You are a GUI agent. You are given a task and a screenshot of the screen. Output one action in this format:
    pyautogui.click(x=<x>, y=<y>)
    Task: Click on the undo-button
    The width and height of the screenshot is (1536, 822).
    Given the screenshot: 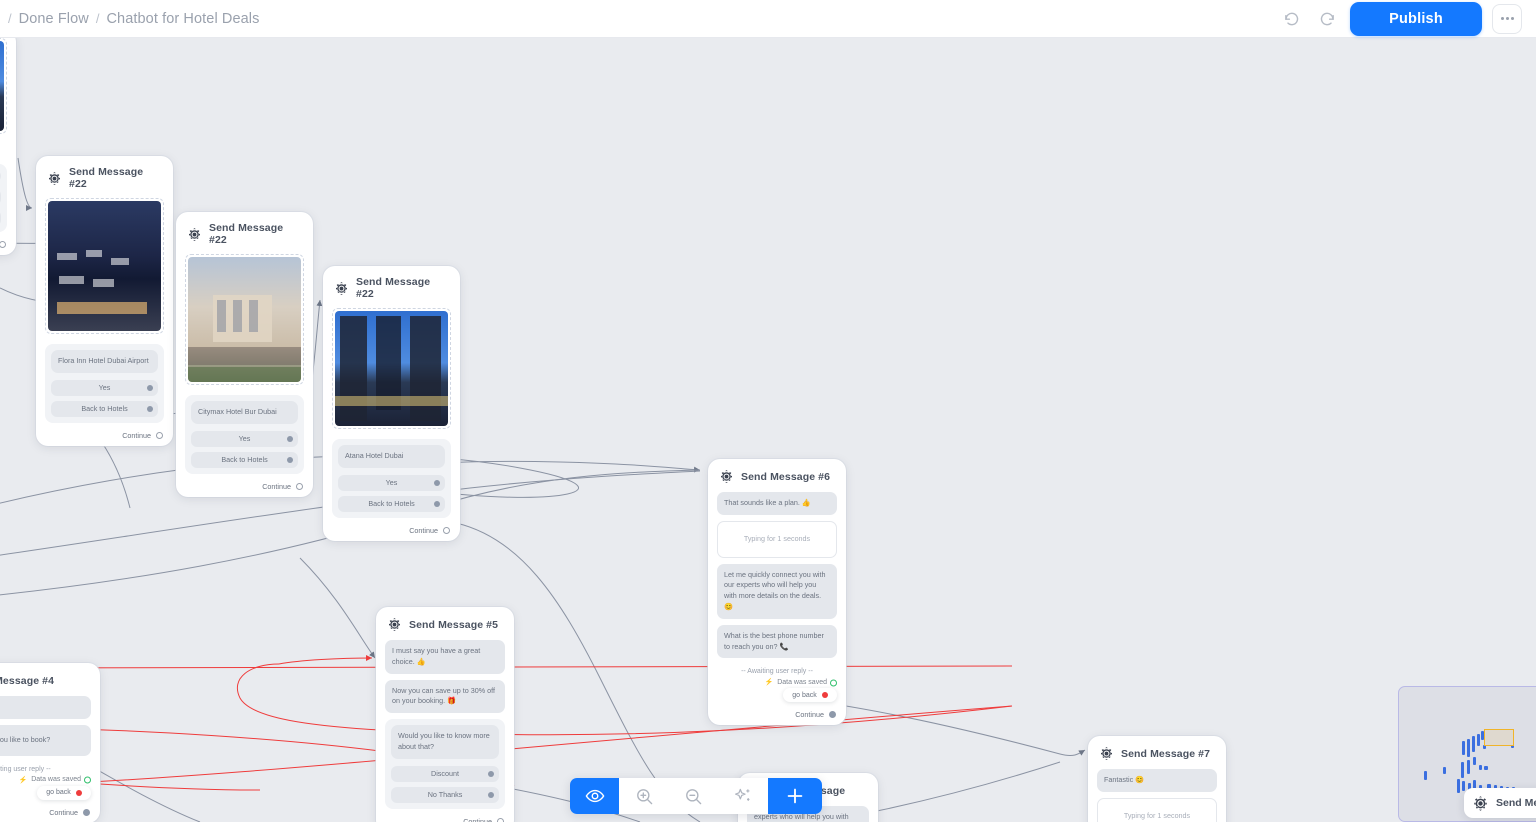 What is the action you would take?
    pyautogui.click(x=1291, y=19)
    